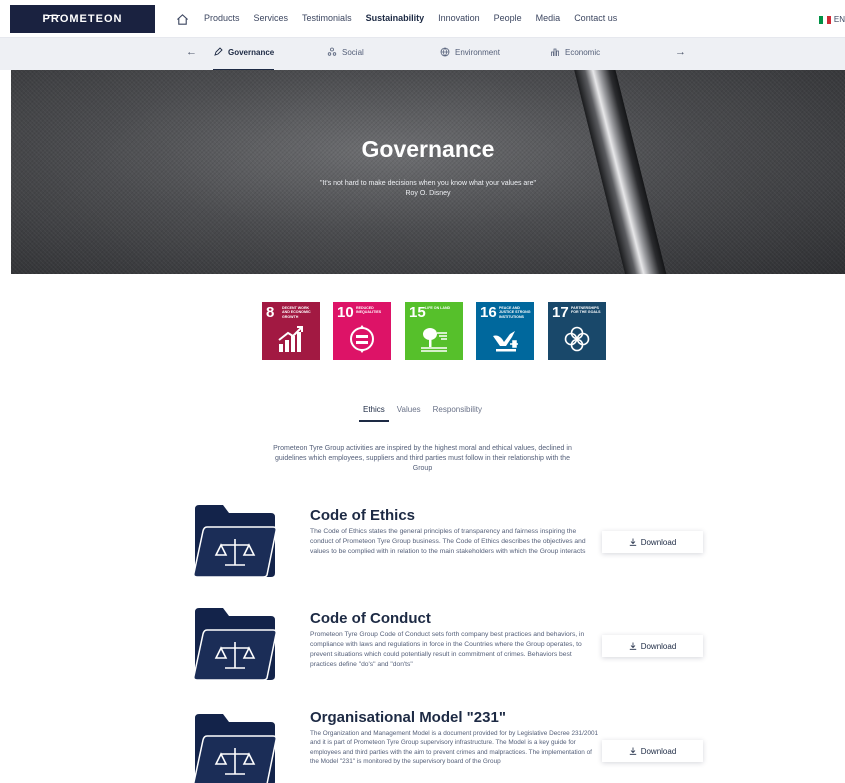  What do you see at coordinates (515, 312) in the screenshot?
I see `sdg-label: PEACE AND JUSTICE STRONG INSTITUTIONS` at bounding box center [515, 312].